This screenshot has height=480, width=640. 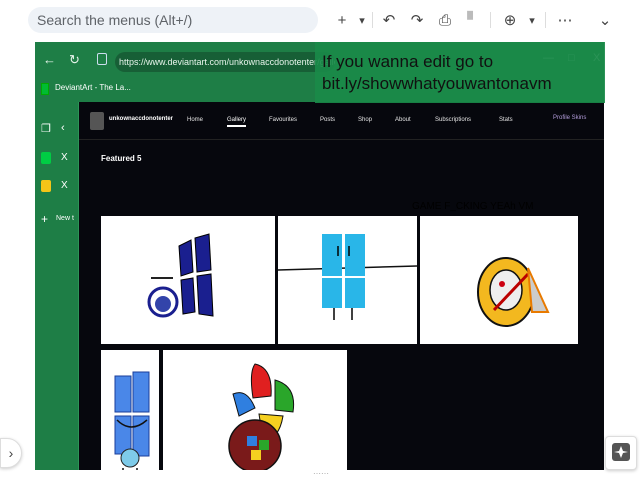 I want to click on chevron-right-icon: ›, so click(x=11, y=453).